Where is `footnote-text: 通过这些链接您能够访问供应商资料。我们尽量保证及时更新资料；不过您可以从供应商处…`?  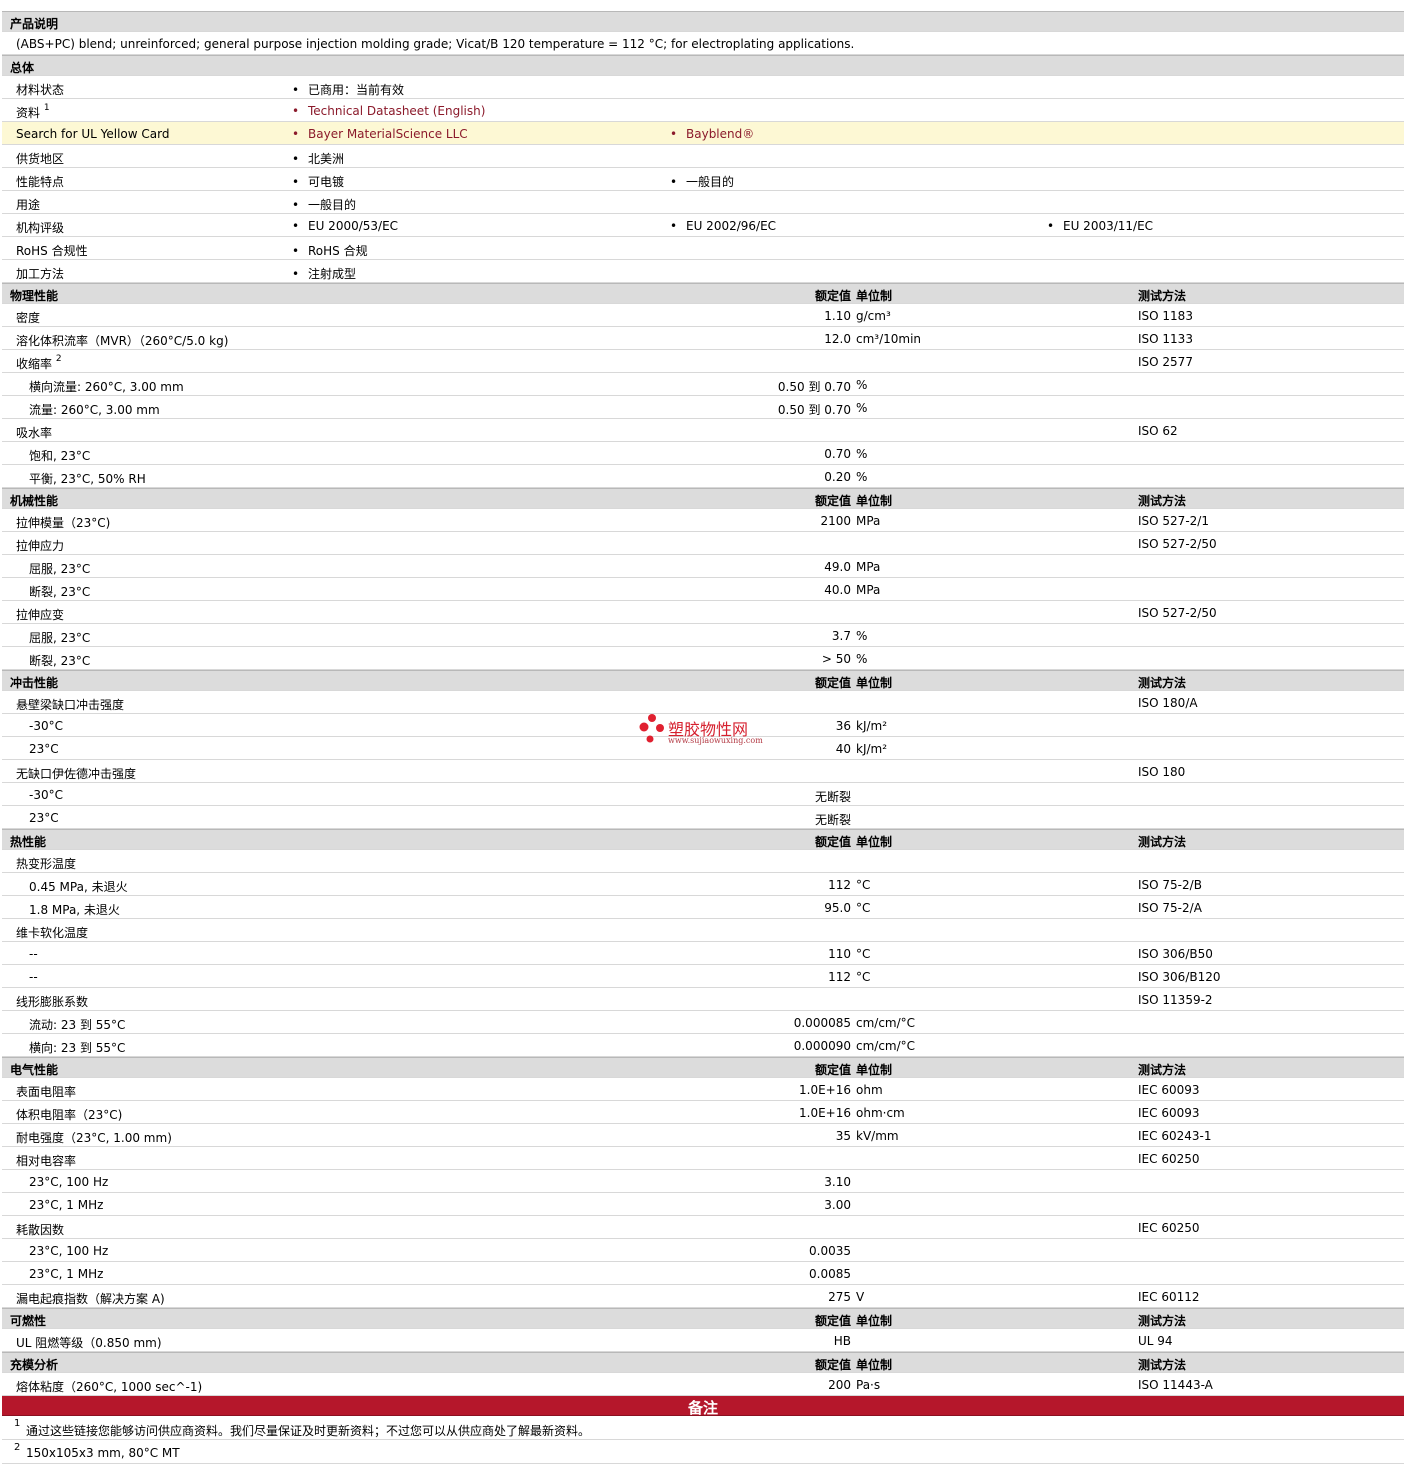
footnote-text: 通过这些链接您能够访问供应商资料。我们尽量保证及时更新资料；不过您可以从供应商处… is located at coordinates (308, 1431).